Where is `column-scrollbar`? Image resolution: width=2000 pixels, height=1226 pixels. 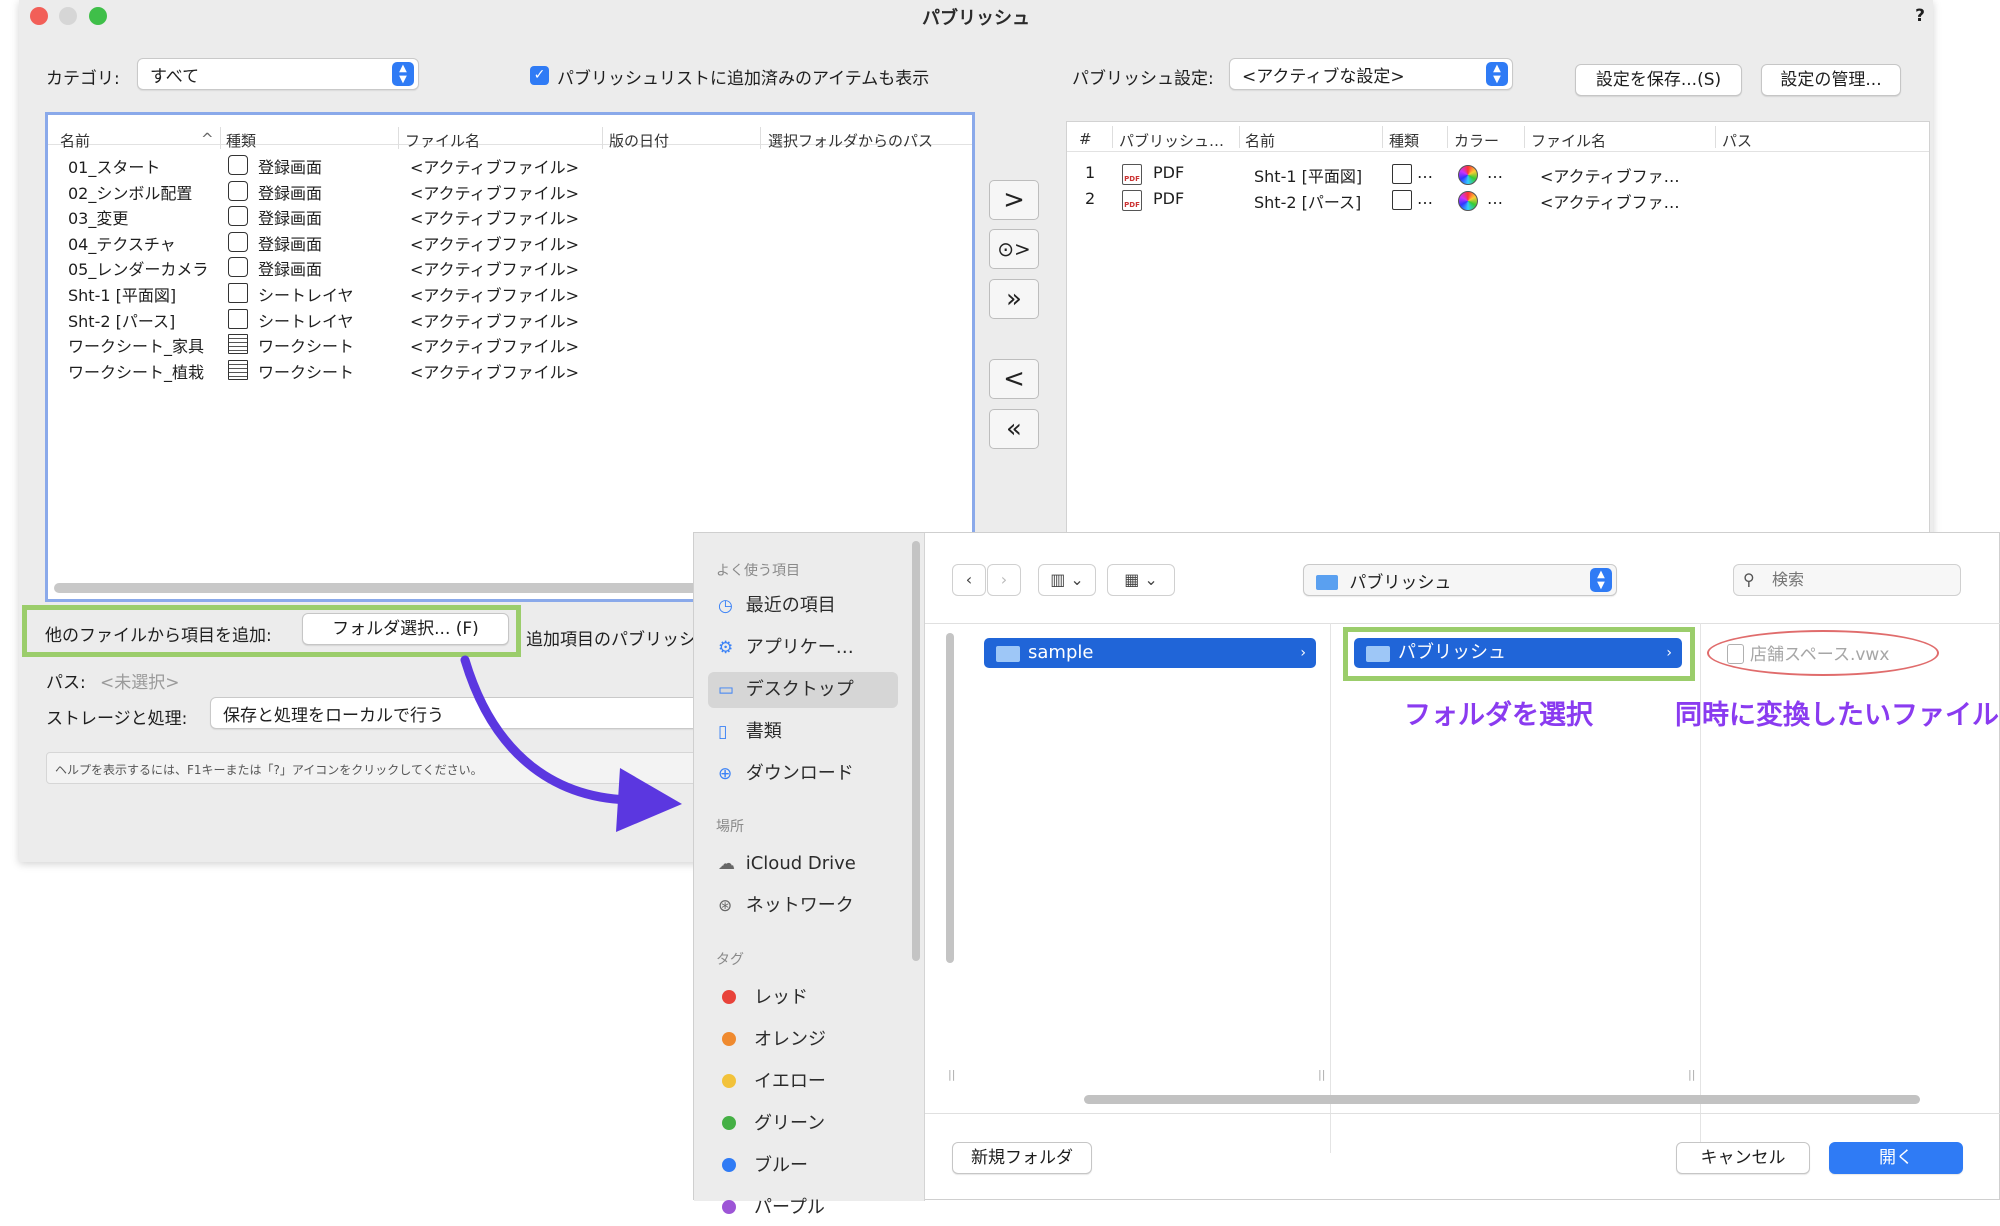
column-scrollbar is located at coordinates (950, 798).